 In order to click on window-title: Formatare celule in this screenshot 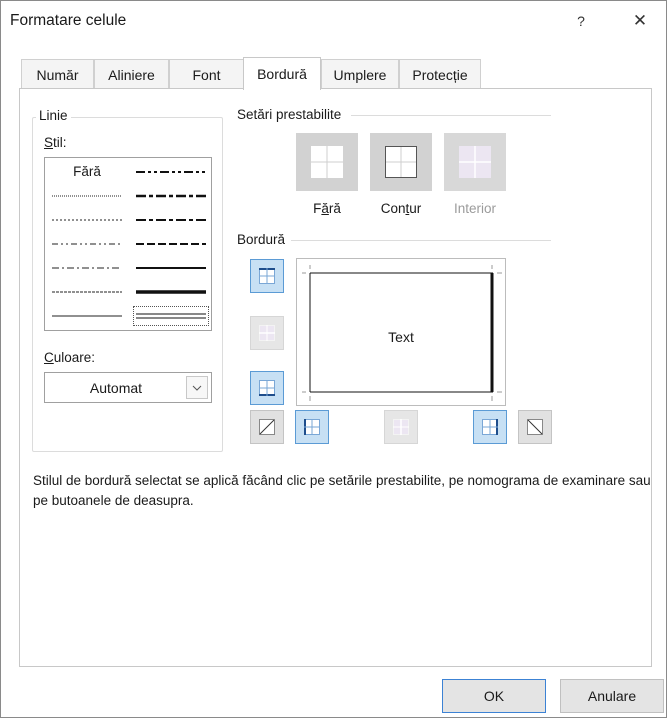, I will do `click(68, 20)`.